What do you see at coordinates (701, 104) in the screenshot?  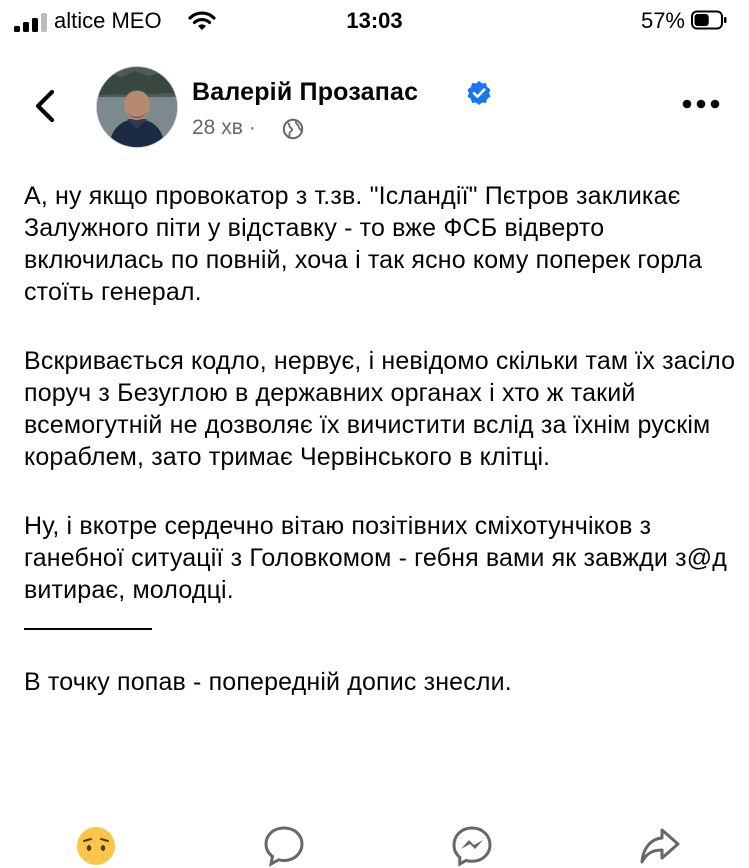 I see `more-options-icon` at bounding box center [701, 104].